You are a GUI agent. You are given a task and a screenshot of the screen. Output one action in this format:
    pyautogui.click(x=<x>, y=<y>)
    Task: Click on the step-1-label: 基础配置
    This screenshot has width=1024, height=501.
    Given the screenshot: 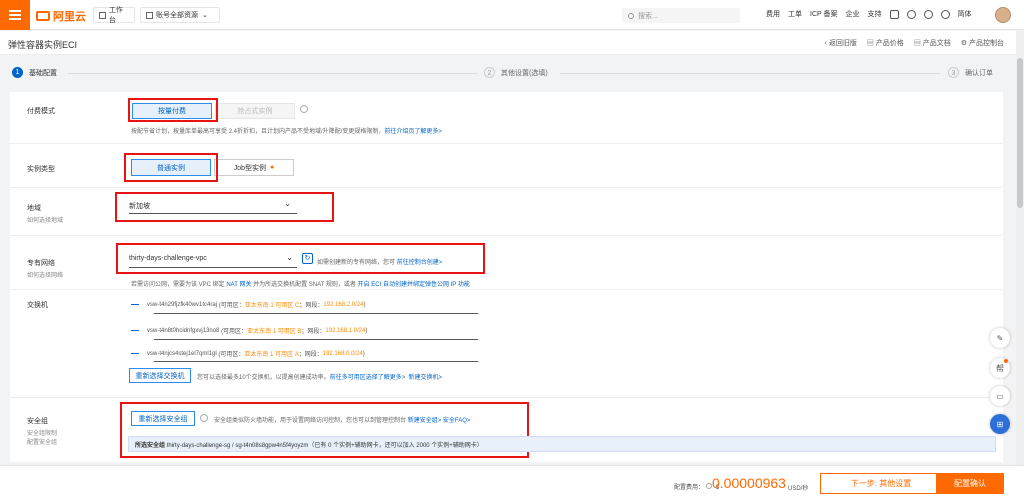 What is the action you would take?
    pyautogui.click(x=43, y=73)
    